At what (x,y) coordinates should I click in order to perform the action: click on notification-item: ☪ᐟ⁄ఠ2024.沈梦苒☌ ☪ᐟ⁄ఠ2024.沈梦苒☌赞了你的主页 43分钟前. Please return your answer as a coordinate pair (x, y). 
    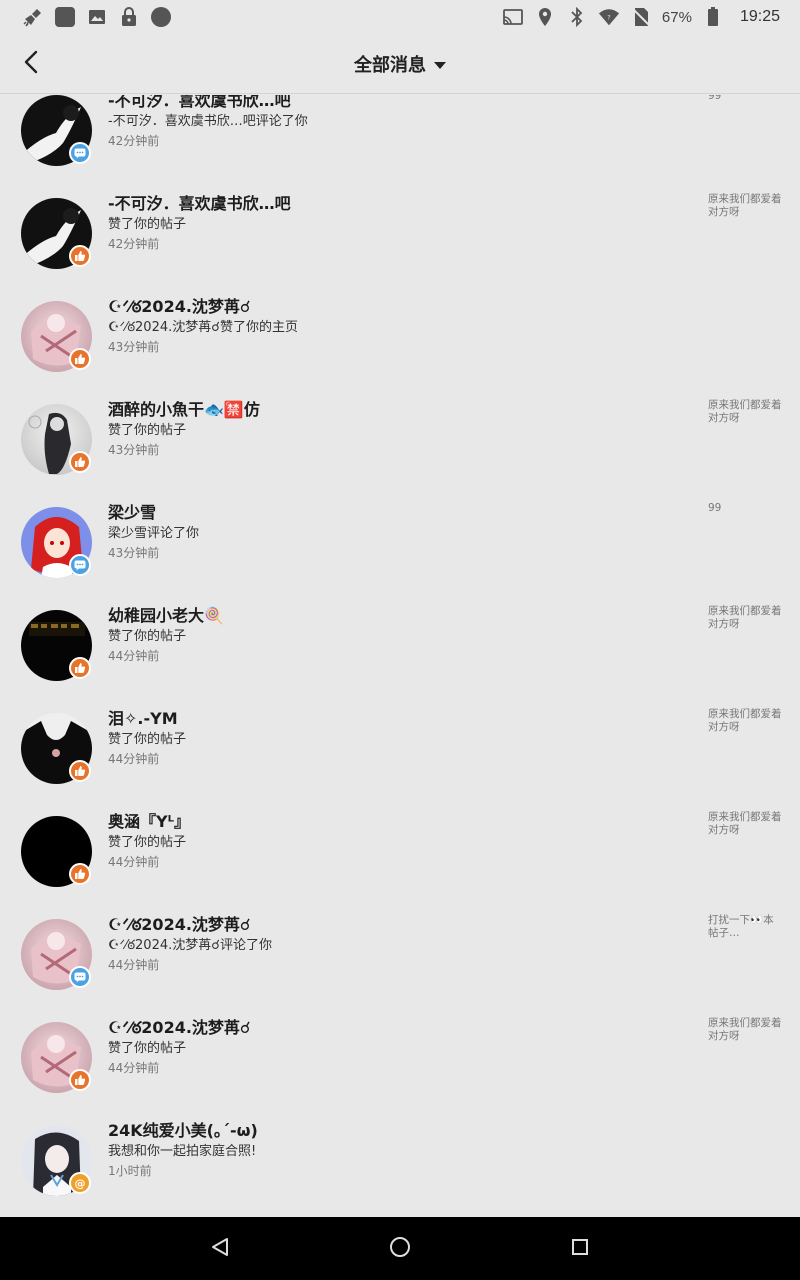
    Looking at the image, I should click on (400, 344).